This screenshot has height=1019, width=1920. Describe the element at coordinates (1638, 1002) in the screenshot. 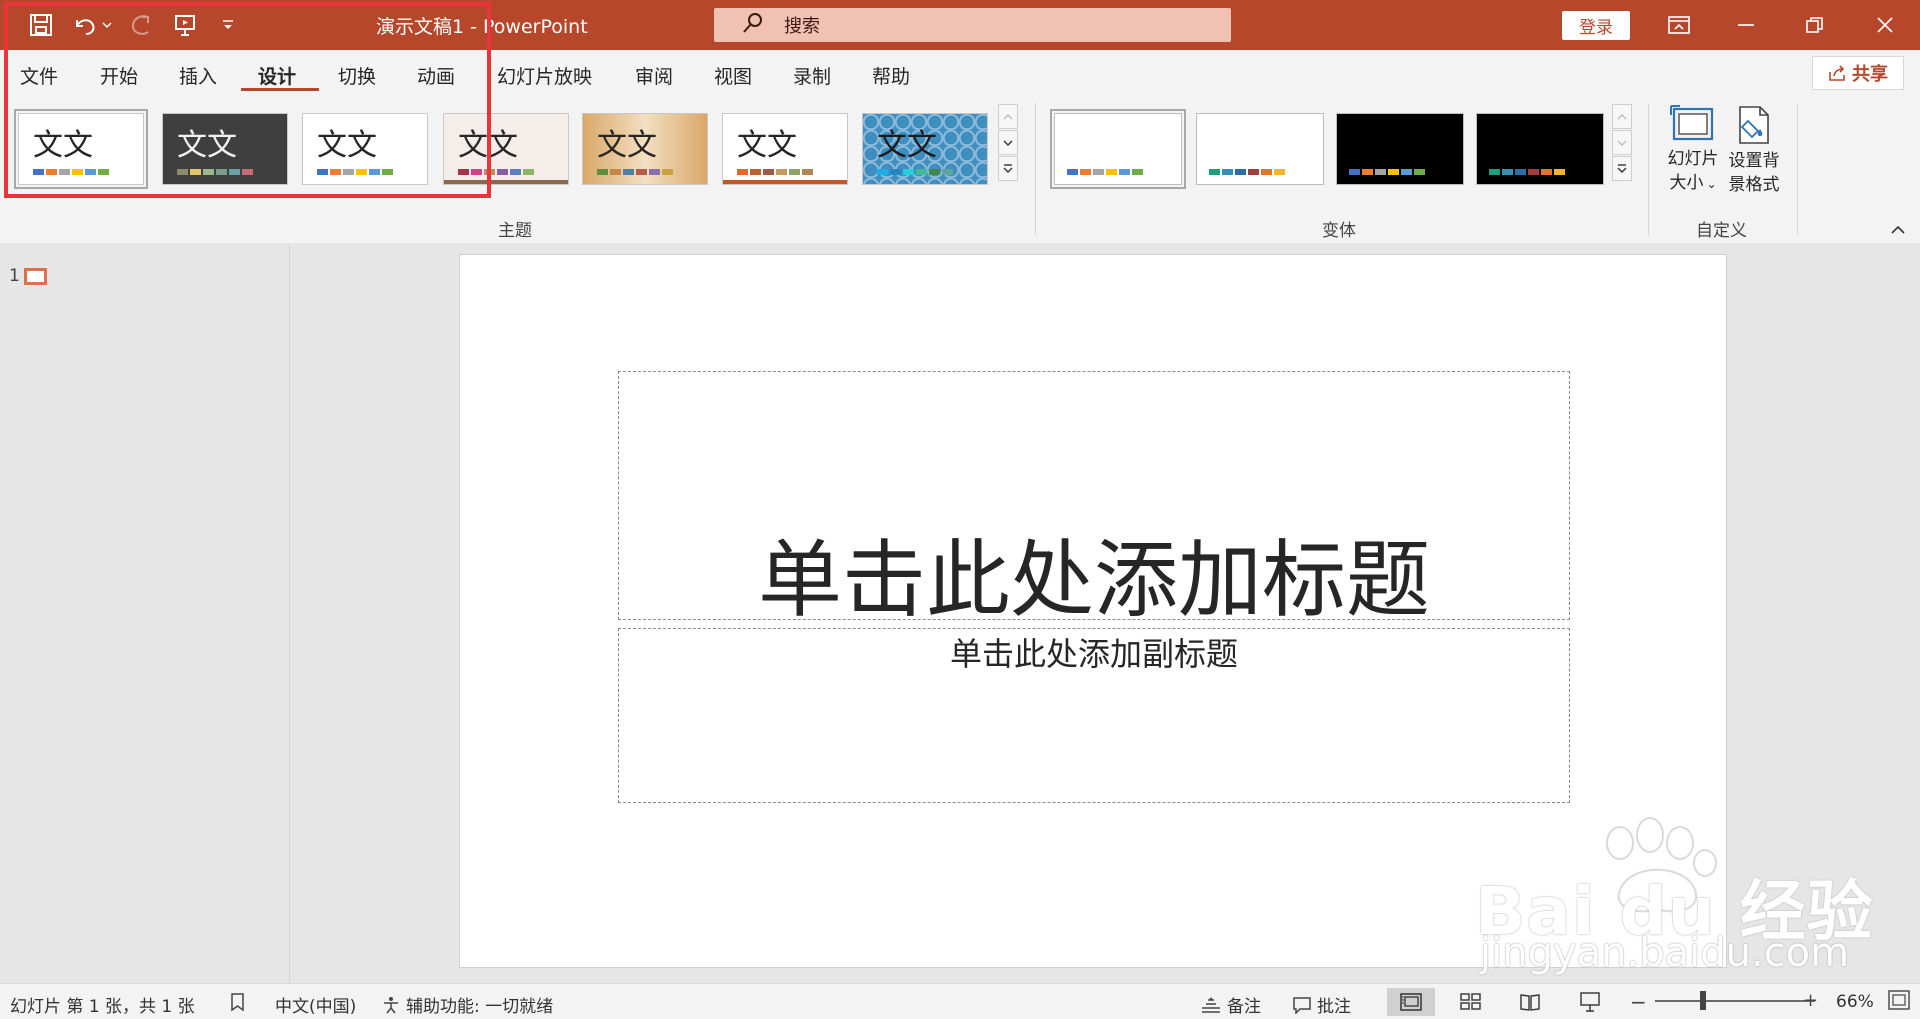

I see `zoom-out-button: −` at that location.